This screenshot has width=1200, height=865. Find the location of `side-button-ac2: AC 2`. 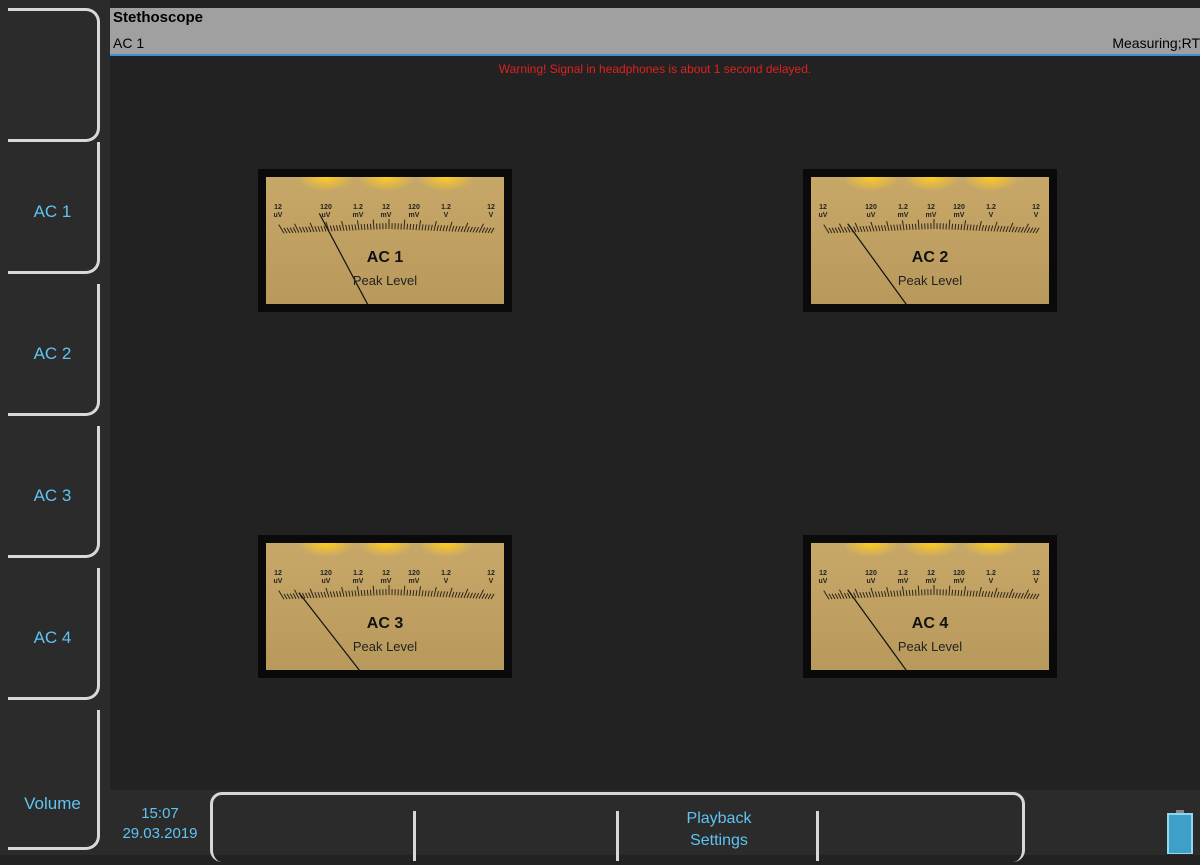

side-button-ac2: AC 2 is located at coordinates (54, 350).